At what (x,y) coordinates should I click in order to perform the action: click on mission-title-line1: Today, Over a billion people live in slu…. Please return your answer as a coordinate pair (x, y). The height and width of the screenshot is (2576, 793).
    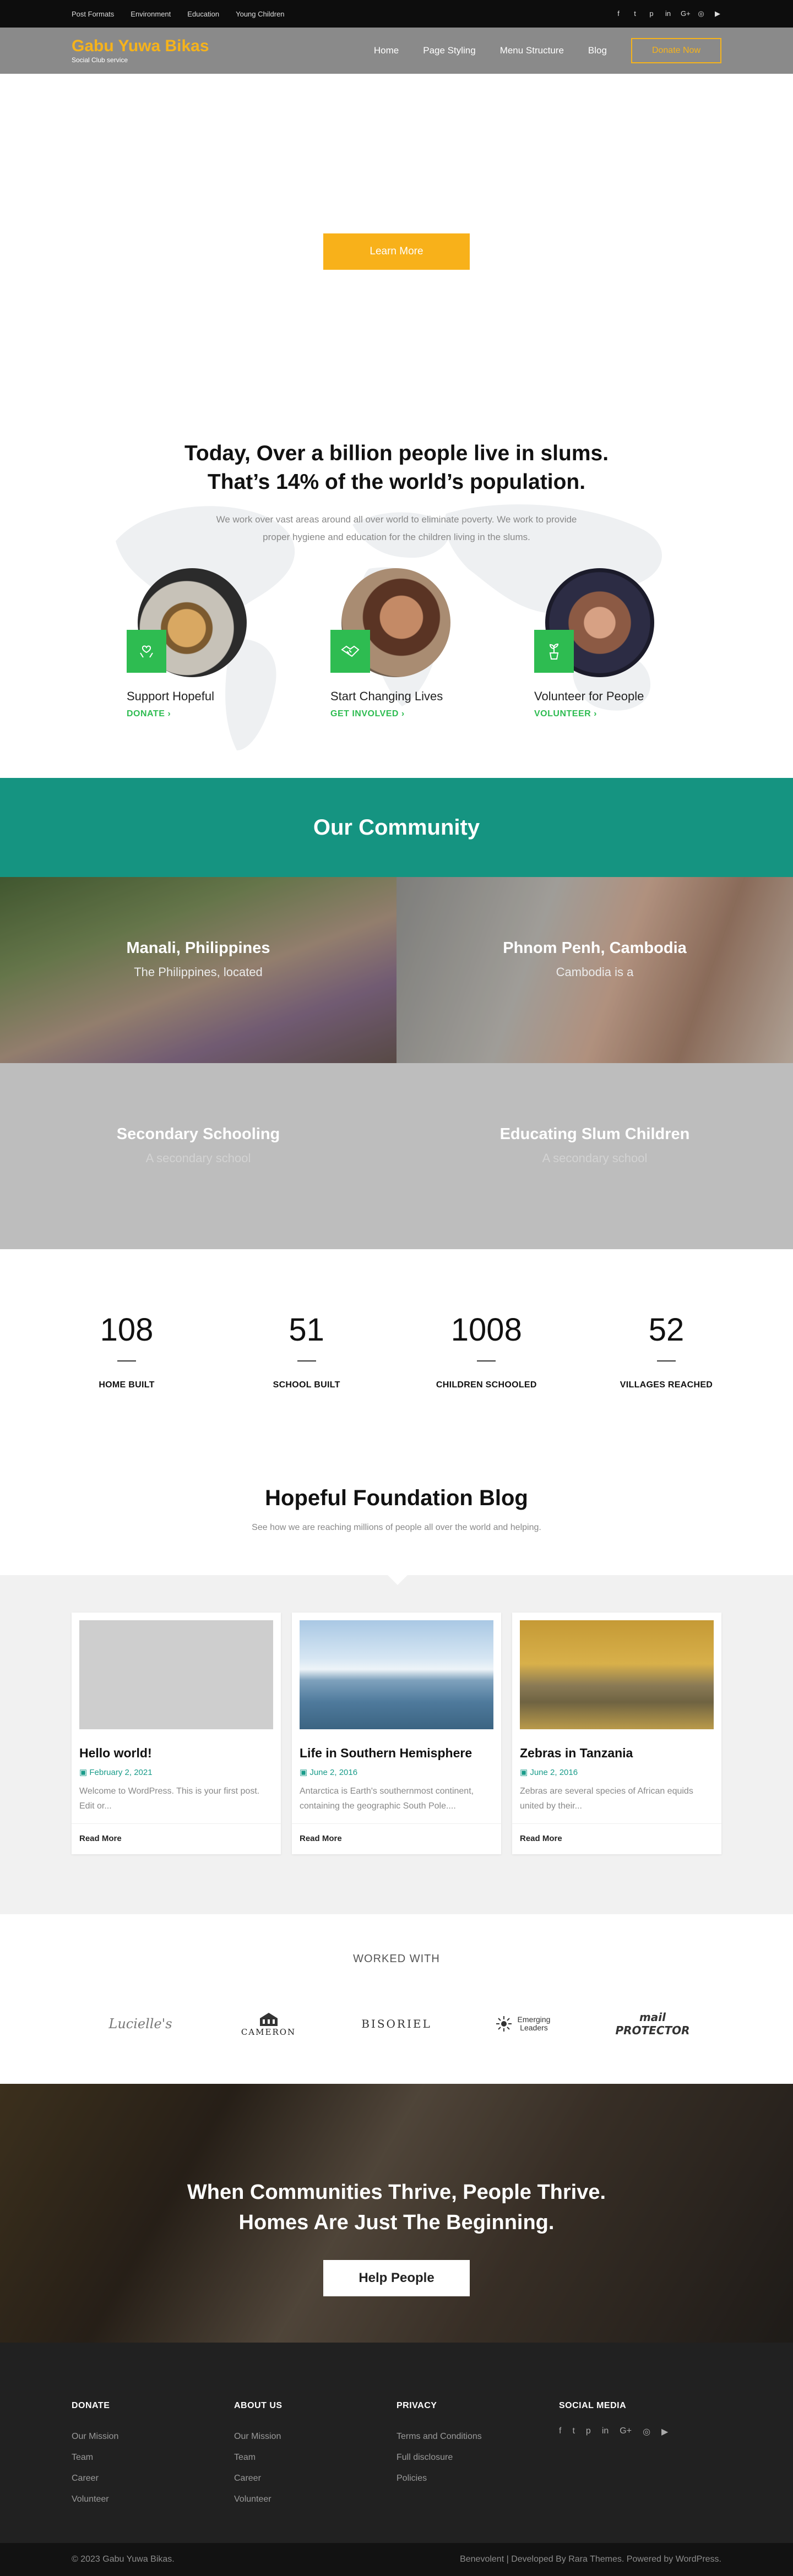
    Looking at the image, I should click on (397, 453).